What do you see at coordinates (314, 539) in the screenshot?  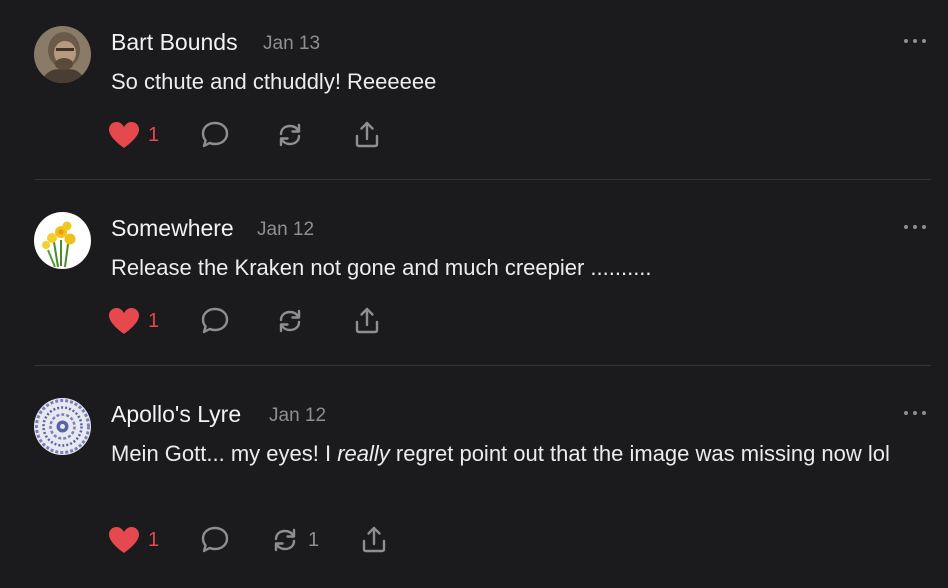 I see `restack-count: 1` at bounding box center [314, 539].